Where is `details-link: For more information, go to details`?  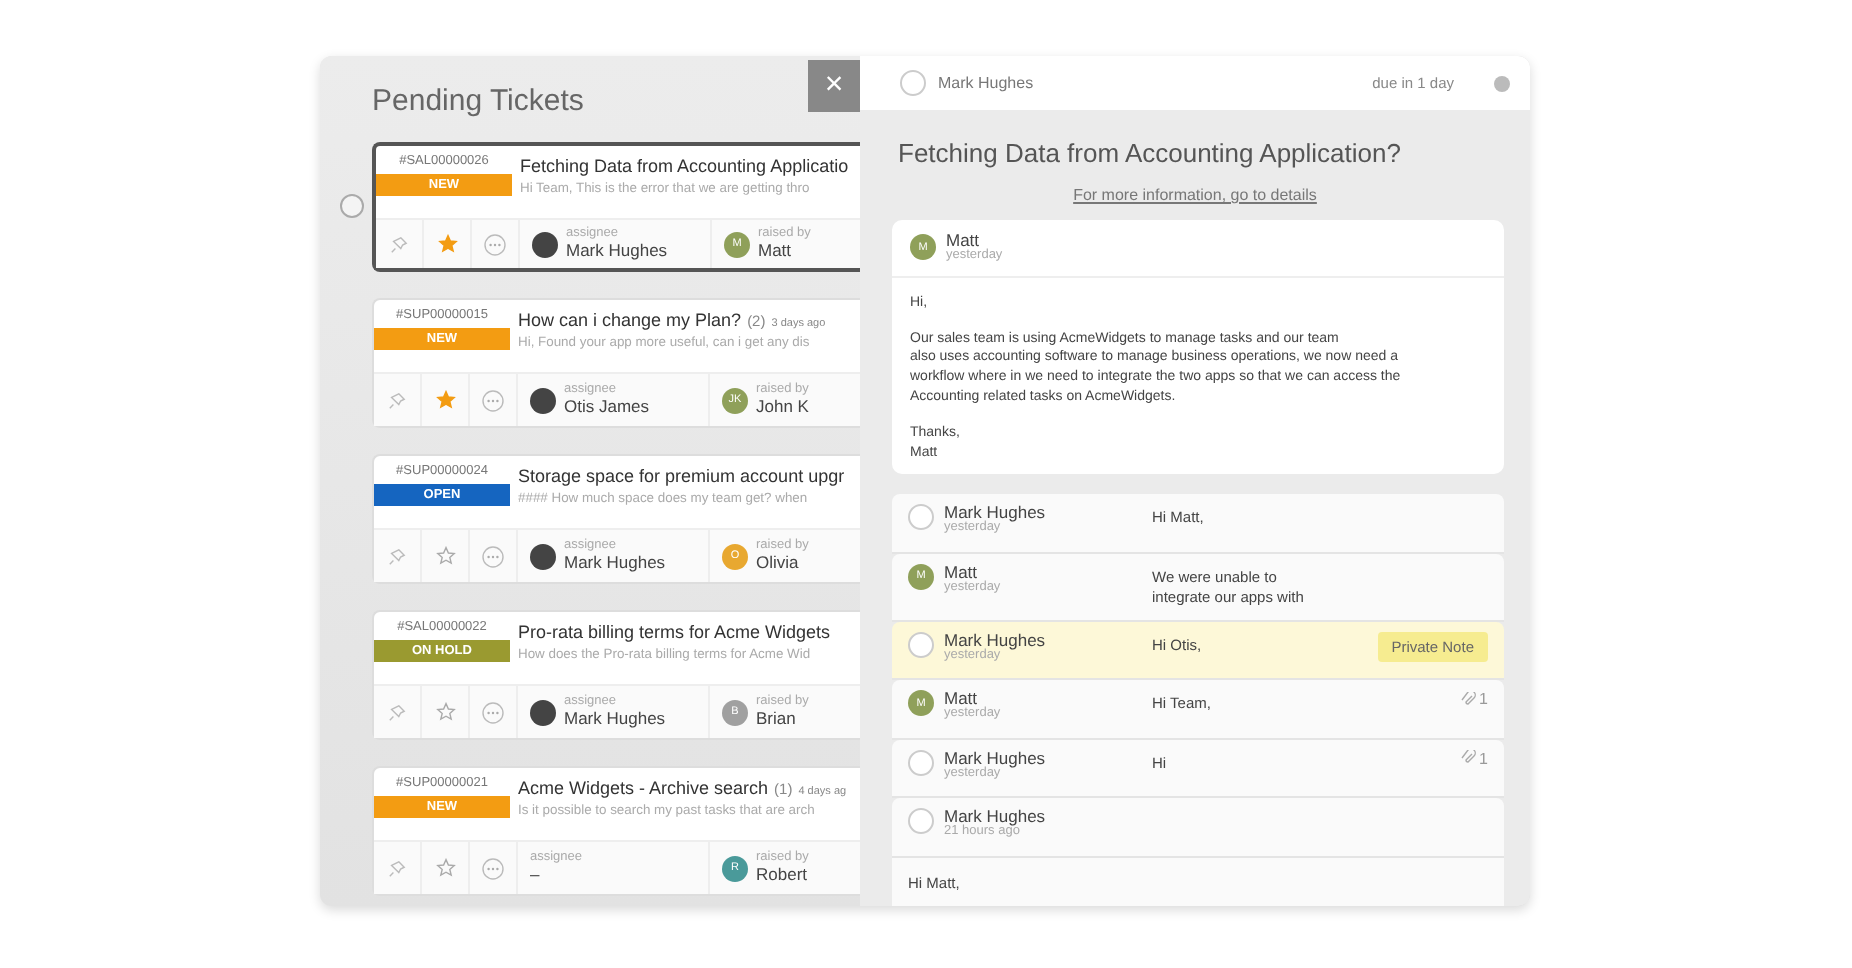
details-link: For more information, go to details is located at coordinates (1195, 195).